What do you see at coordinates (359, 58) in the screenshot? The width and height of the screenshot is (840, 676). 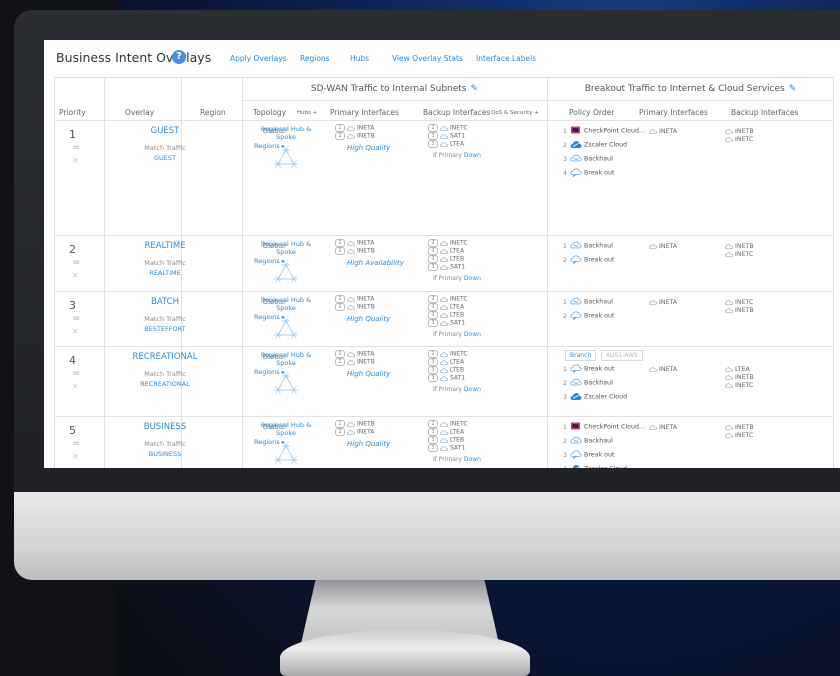 I see `nav-hubs: Hubs` at bounding box center [359, 58].